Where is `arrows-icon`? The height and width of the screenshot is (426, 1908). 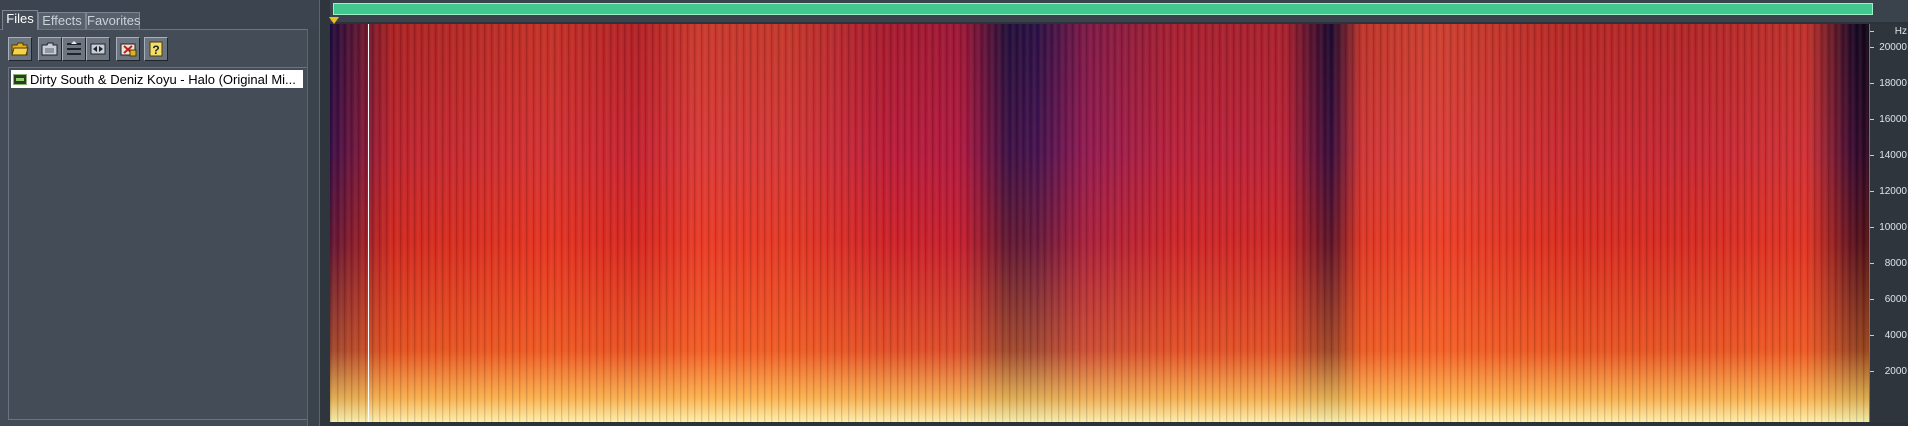 arrows-icon is located at coordinates (98, 49).